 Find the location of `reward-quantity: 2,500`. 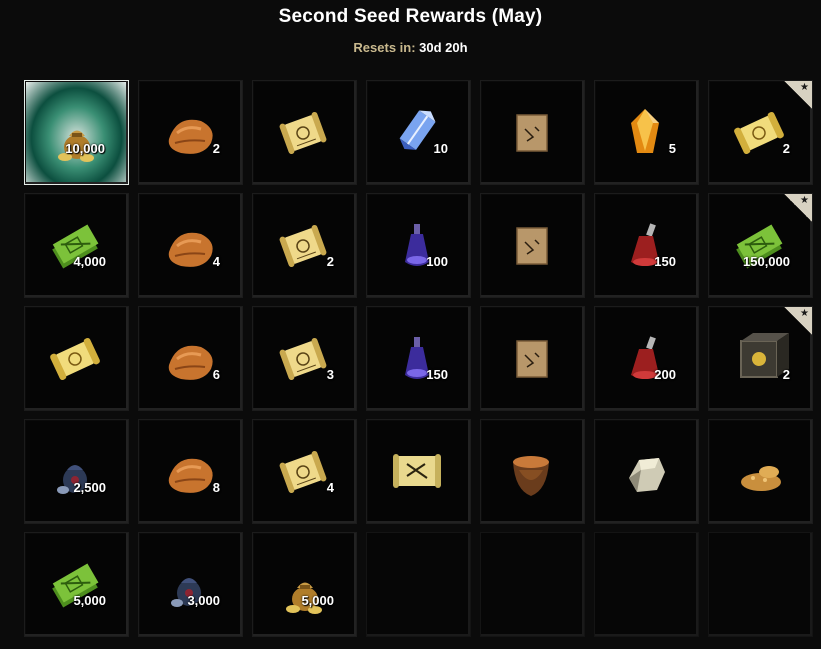

reward-quantity: 2,500 is located at coordinates (89, 487).